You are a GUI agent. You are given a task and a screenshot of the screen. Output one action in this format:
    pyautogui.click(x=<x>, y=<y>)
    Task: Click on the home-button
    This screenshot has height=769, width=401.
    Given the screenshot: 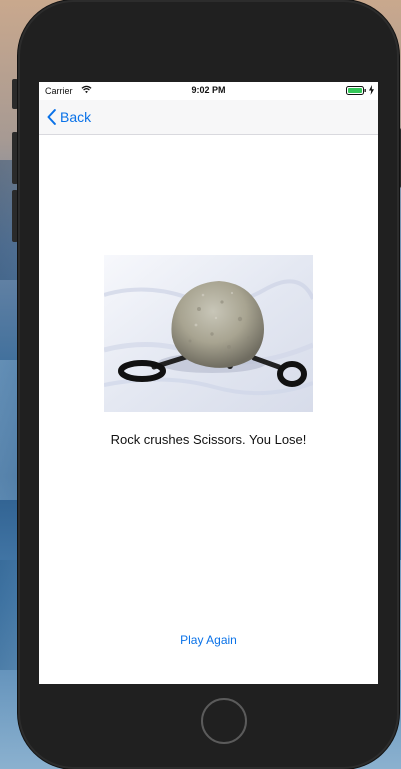 What is the action you would take?
    pyautogui.click(x=224, y=721)
    